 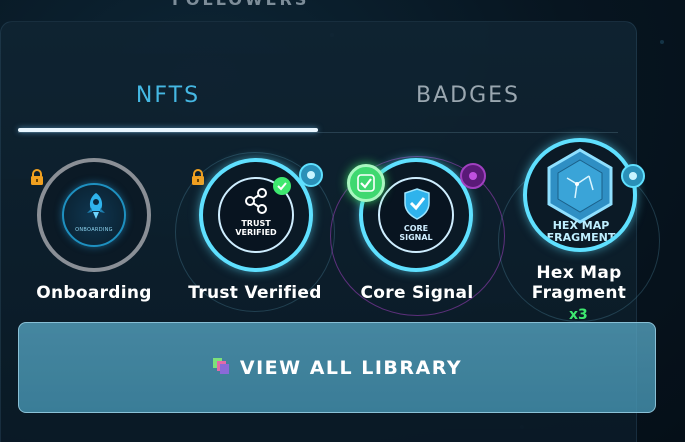 What do you see at coordinates (580, 188) in the screenshot?
I see `hex-map-icon` at bounding box center [580, 188].